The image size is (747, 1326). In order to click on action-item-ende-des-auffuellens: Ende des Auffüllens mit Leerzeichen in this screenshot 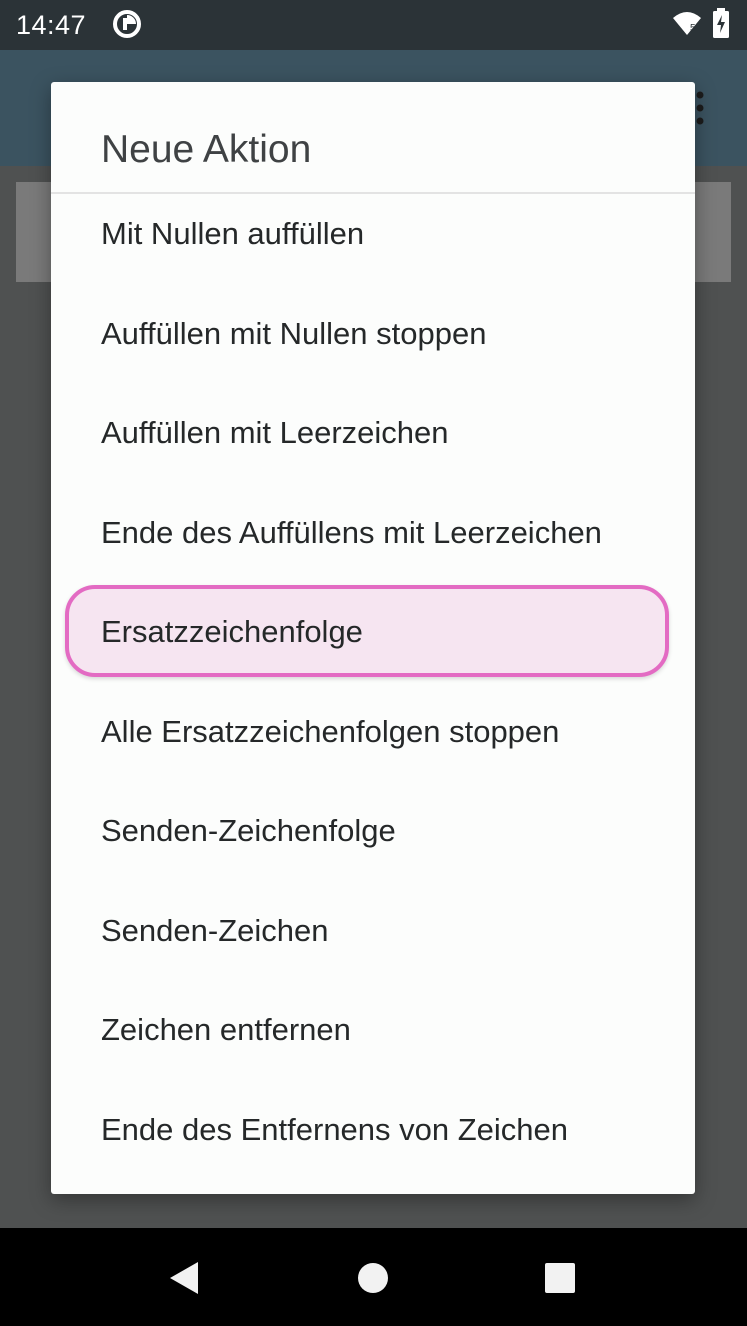, I will do `click(373, 531)`.